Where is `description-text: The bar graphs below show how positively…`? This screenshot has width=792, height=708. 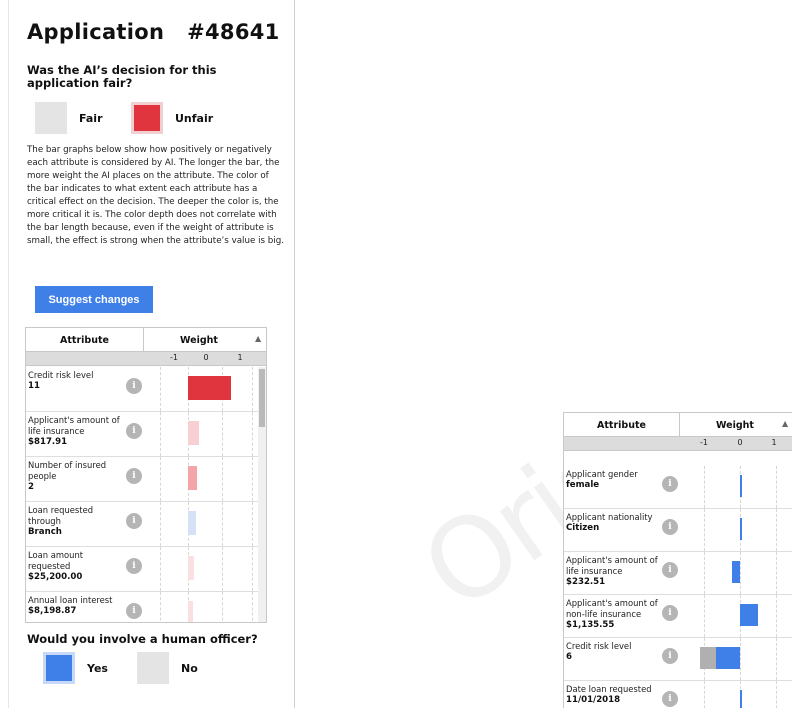 description-text: The bar graphs below show how positively… is located at coordinates (155, 195).